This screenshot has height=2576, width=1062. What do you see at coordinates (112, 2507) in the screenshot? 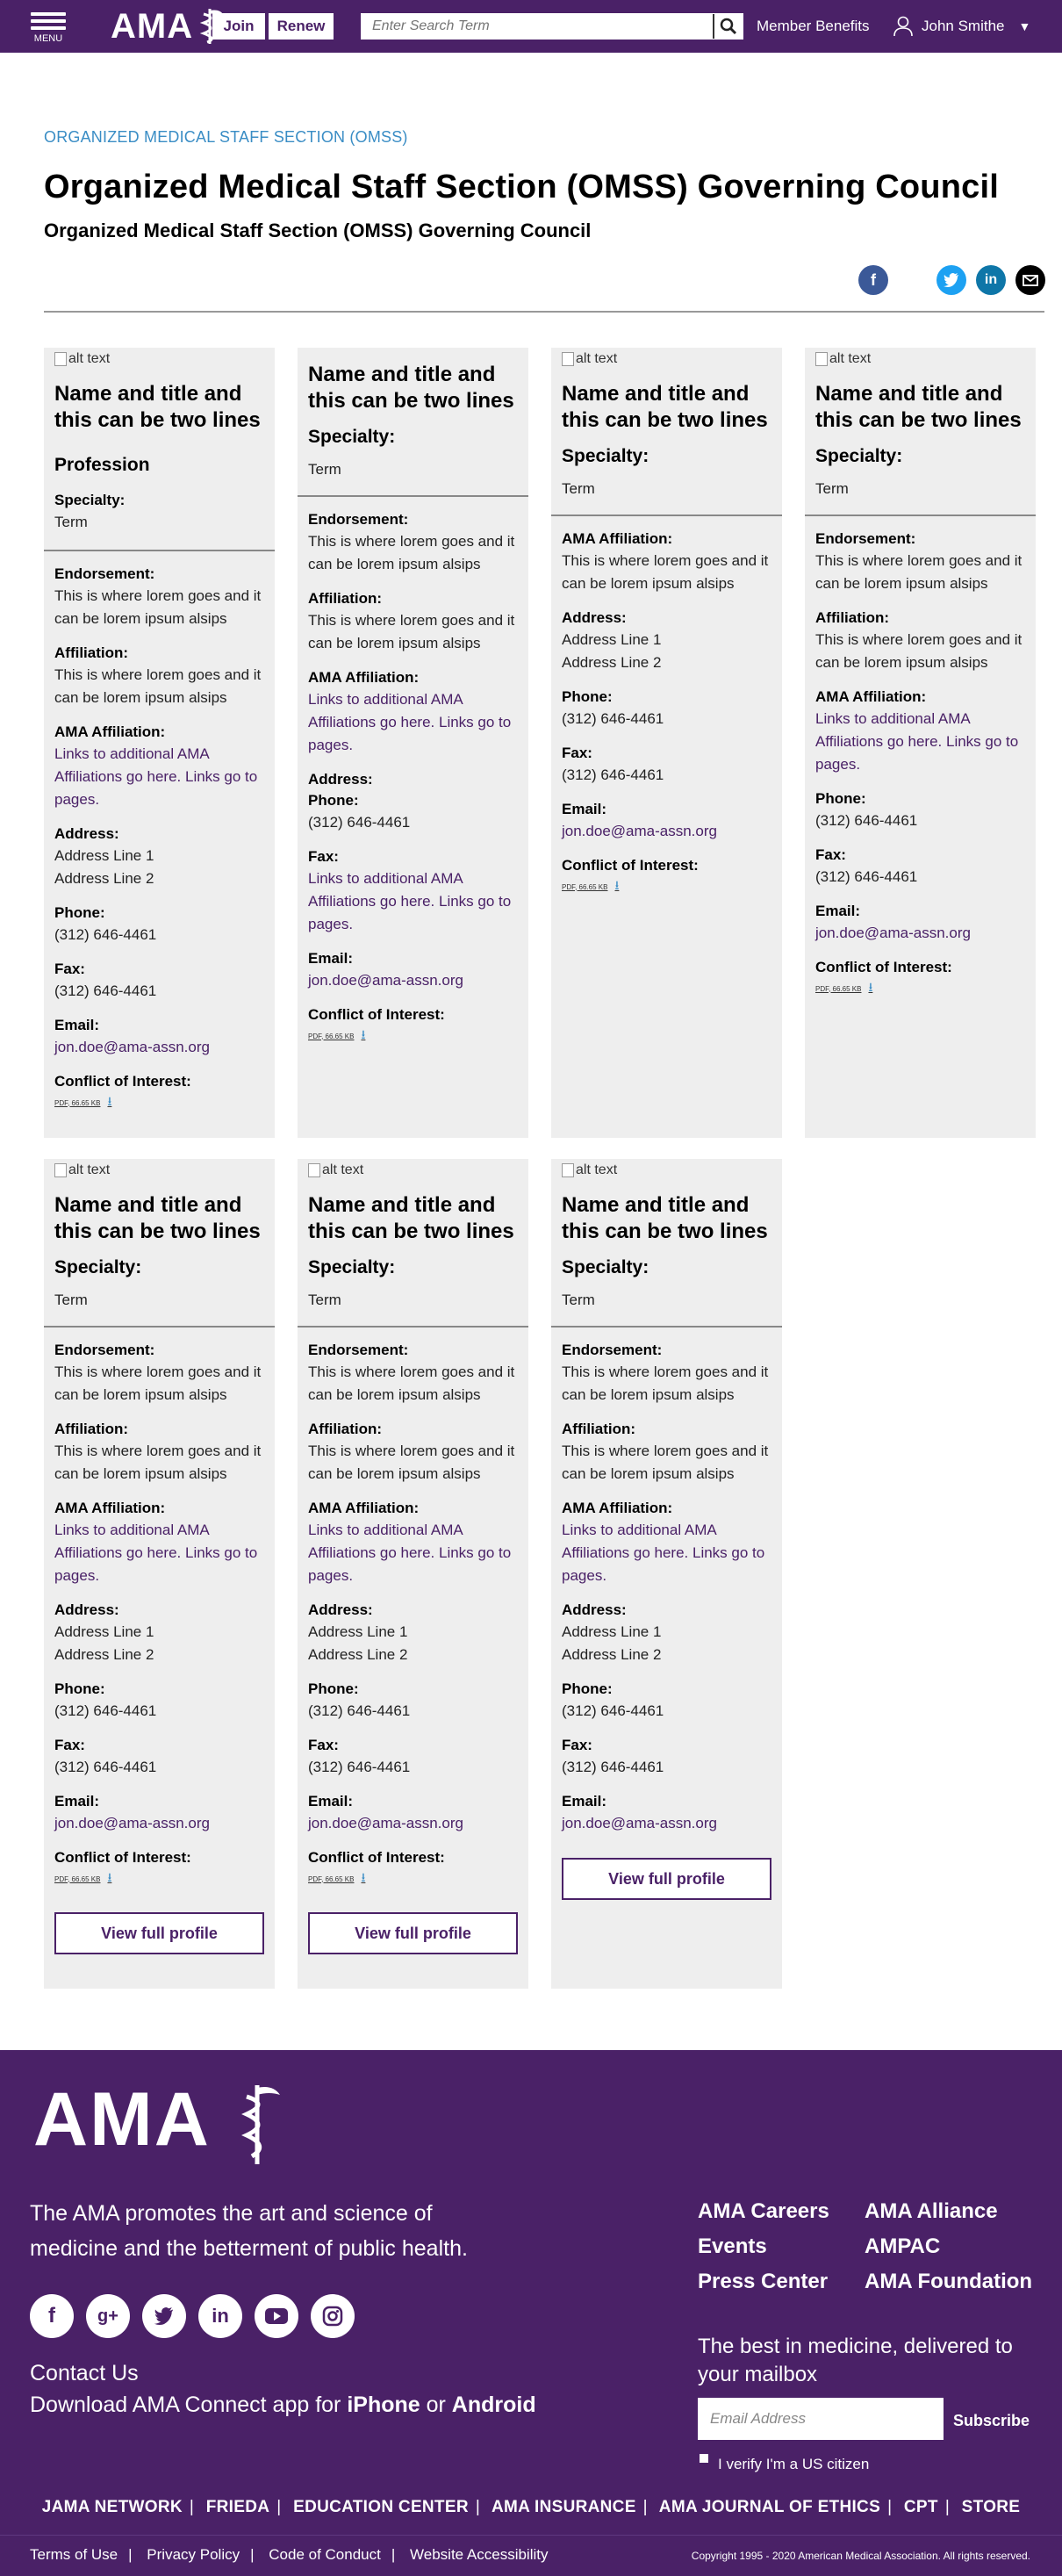
I see `footer-link-jama-network: JAMA NETWORK` at bounding box center [112, 2507].